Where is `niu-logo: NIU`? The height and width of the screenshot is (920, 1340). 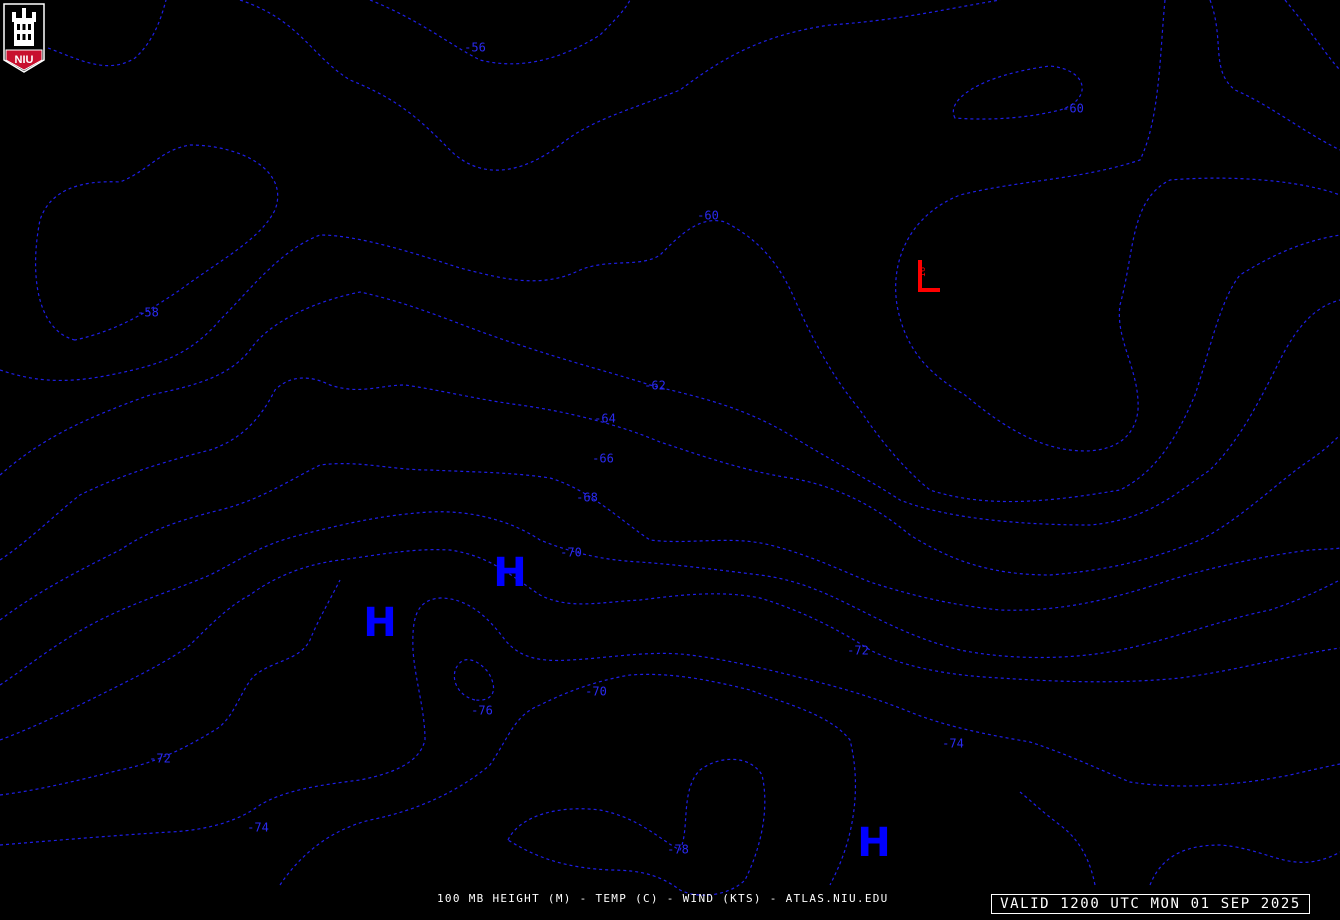 niu-logo: NIU is located at coordinates (24, 38).